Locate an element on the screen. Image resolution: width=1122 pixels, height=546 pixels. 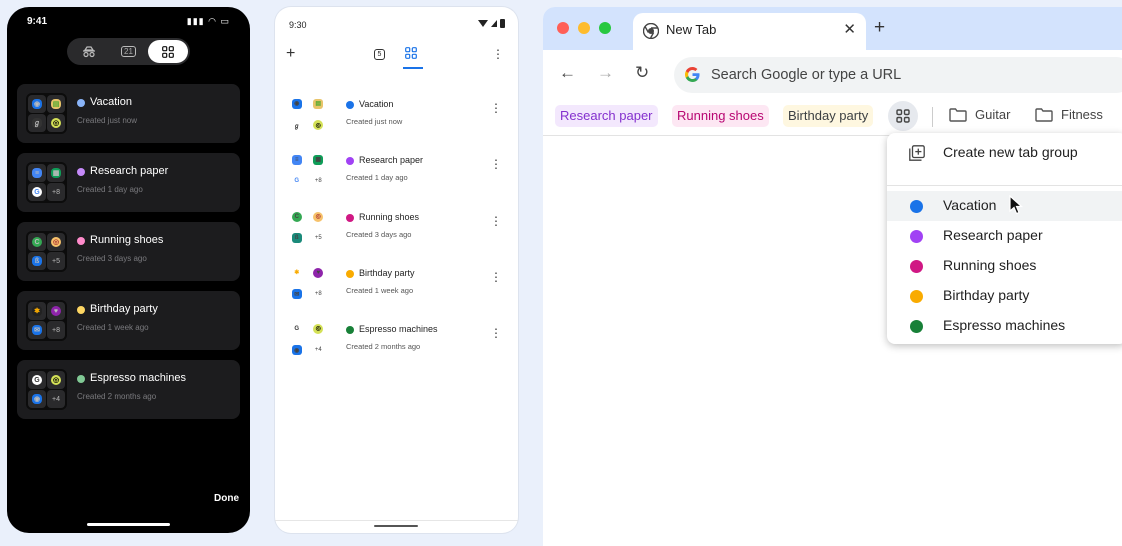
more-tabs-count: +5 is located at coordinates (56, 261).